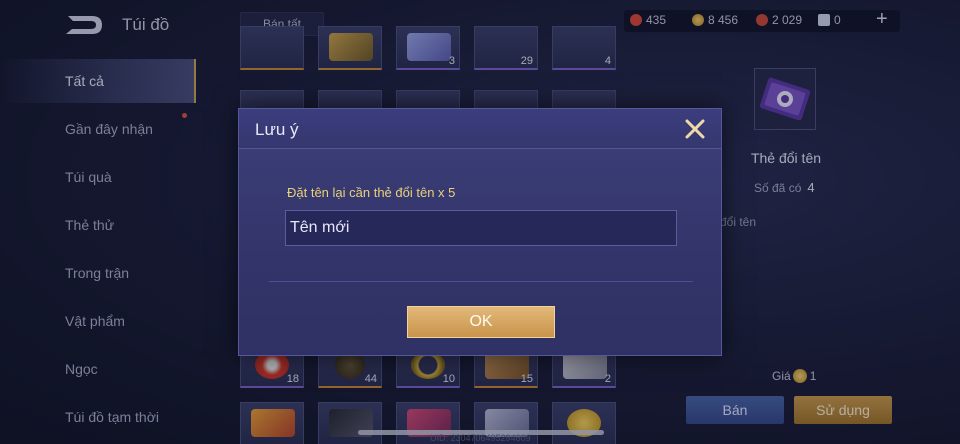 The width and height of the screenshot is (960, 444). Describe the element at coordinates (480, 129) in the screenshot. I see `dialog-header: Lưu ý` at that location.